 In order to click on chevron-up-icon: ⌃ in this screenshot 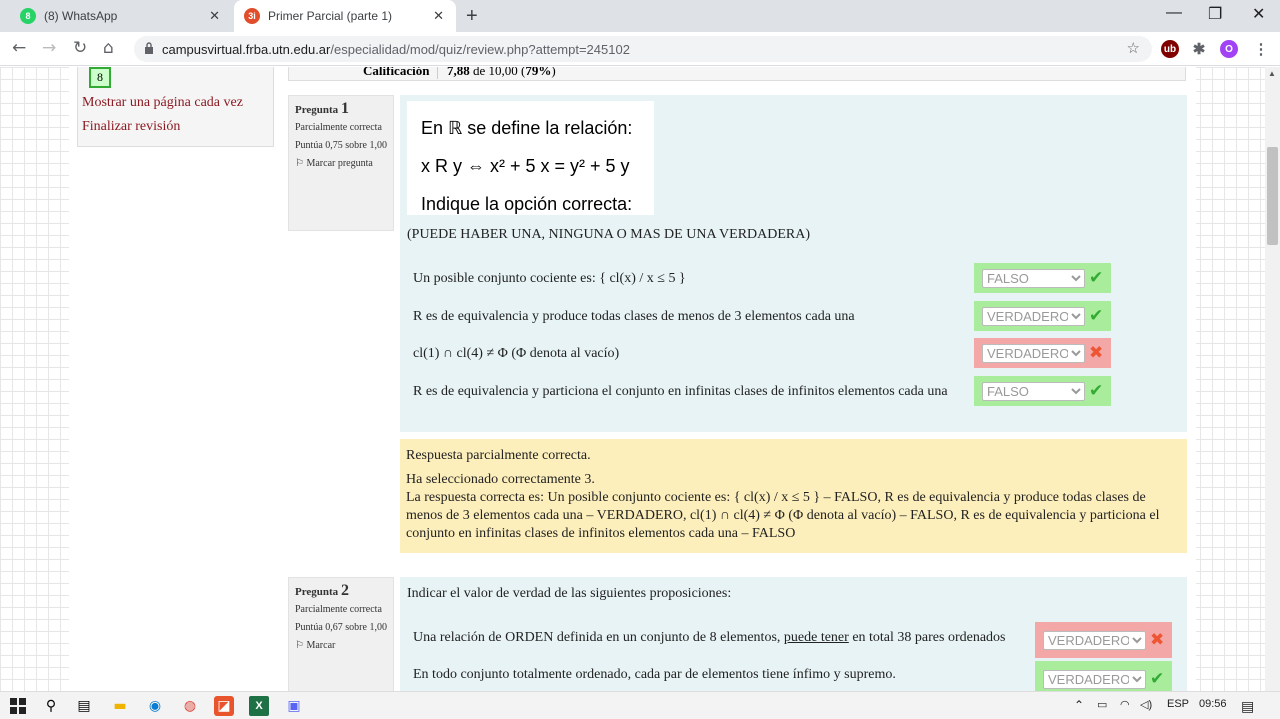, I will do `click(1079, 705)`.